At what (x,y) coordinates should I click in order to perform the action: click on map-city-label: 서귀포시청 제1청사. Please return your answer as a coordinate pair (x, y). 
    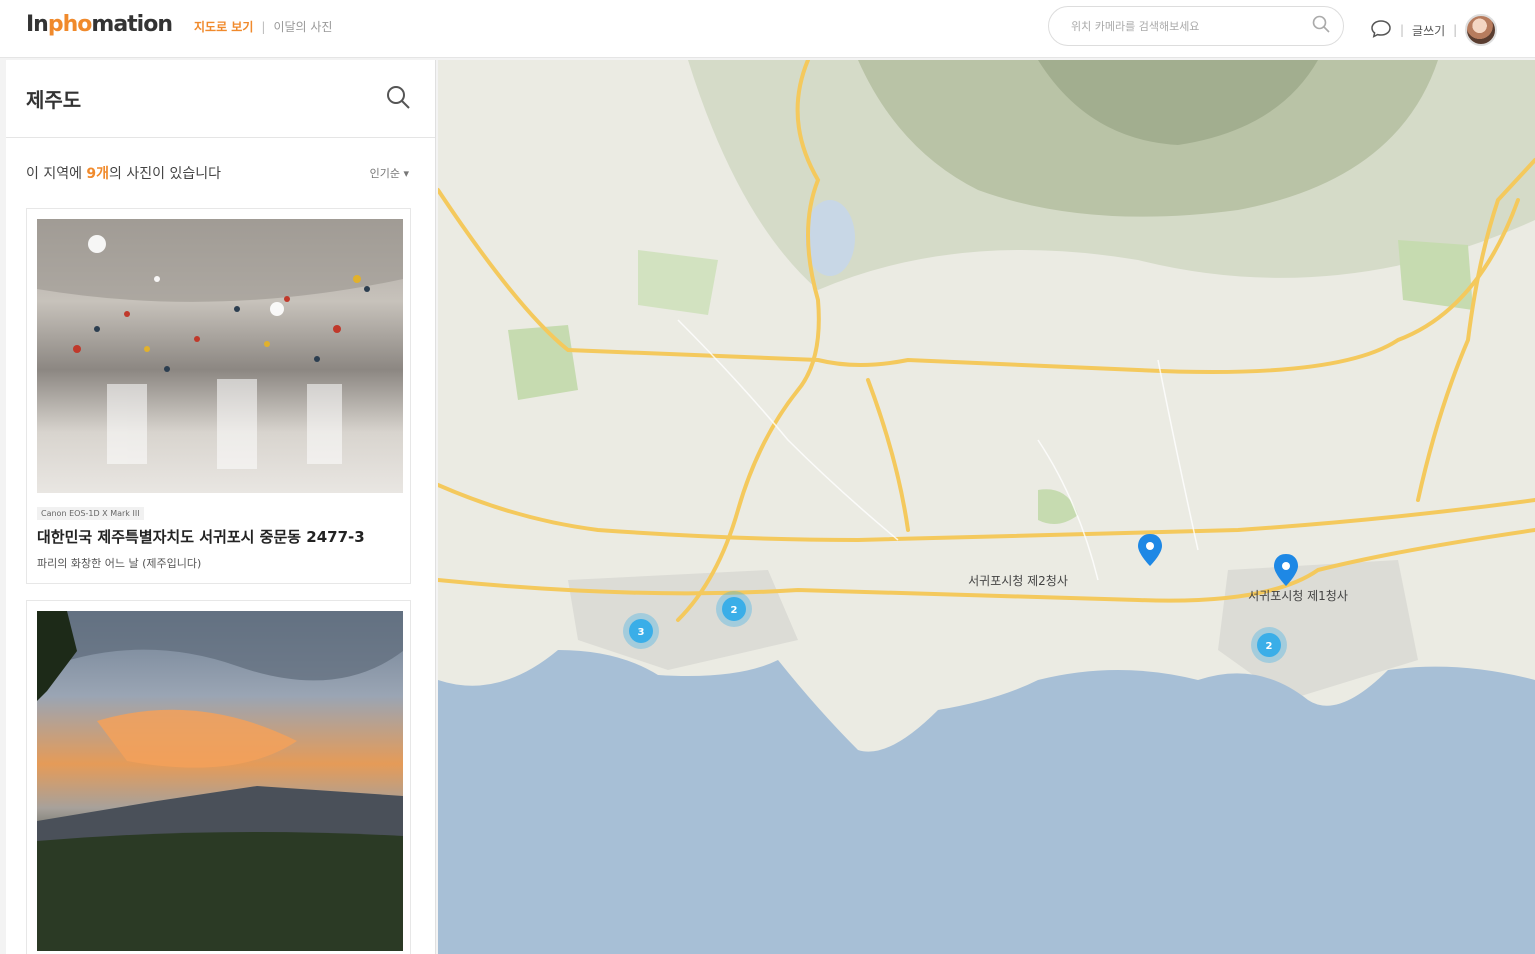
    Looking at the image, I should click on (1298, 596).